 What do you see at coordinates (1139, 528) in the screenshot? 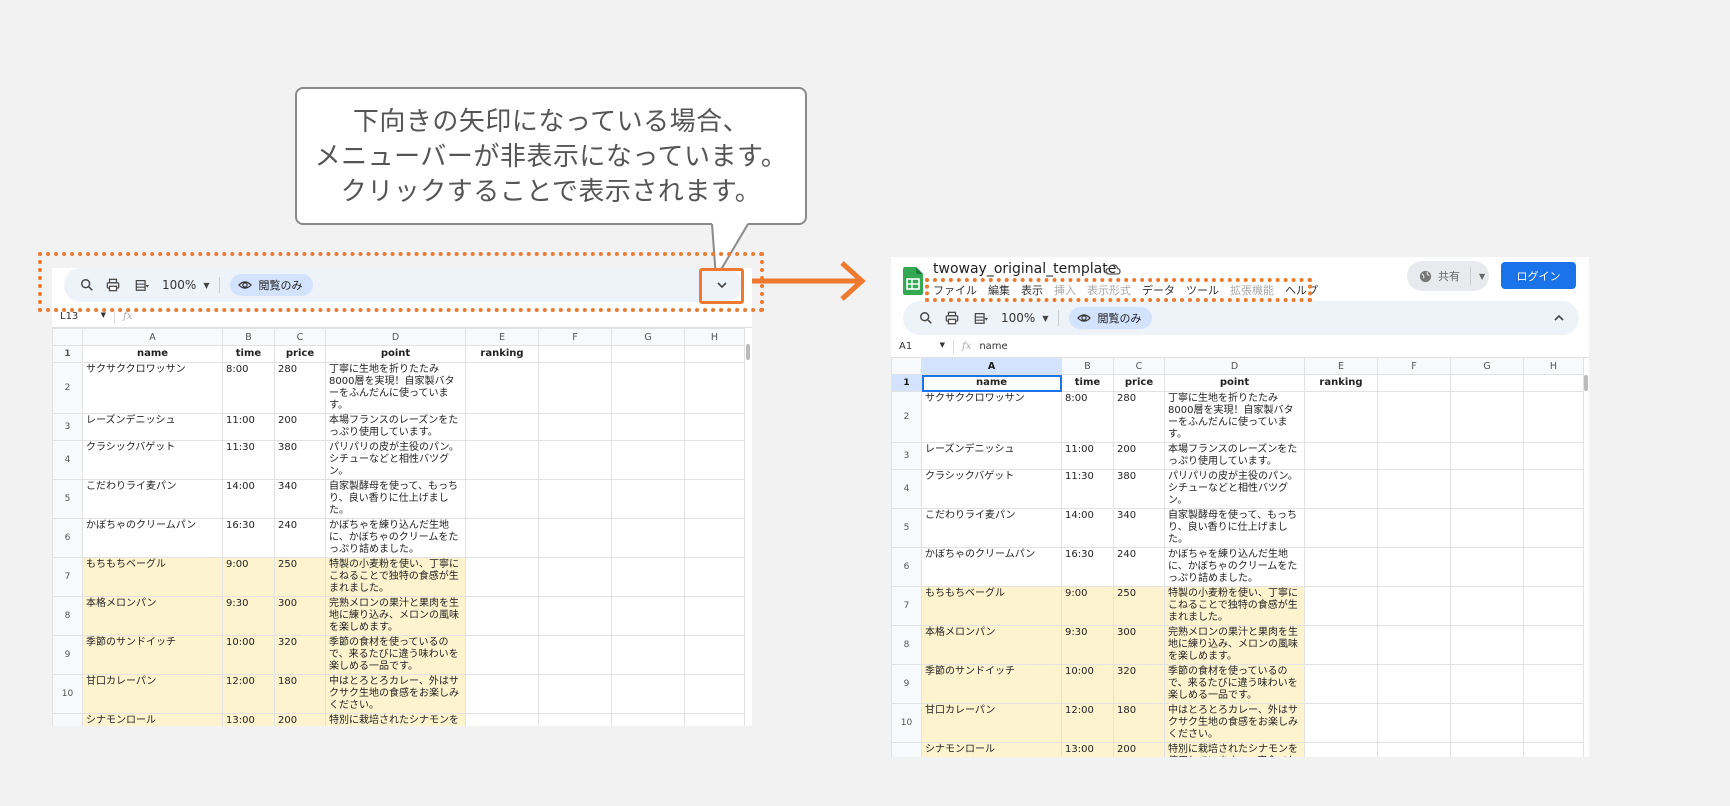
I see `cell-price: 340` at bounding box center [1139, 528].